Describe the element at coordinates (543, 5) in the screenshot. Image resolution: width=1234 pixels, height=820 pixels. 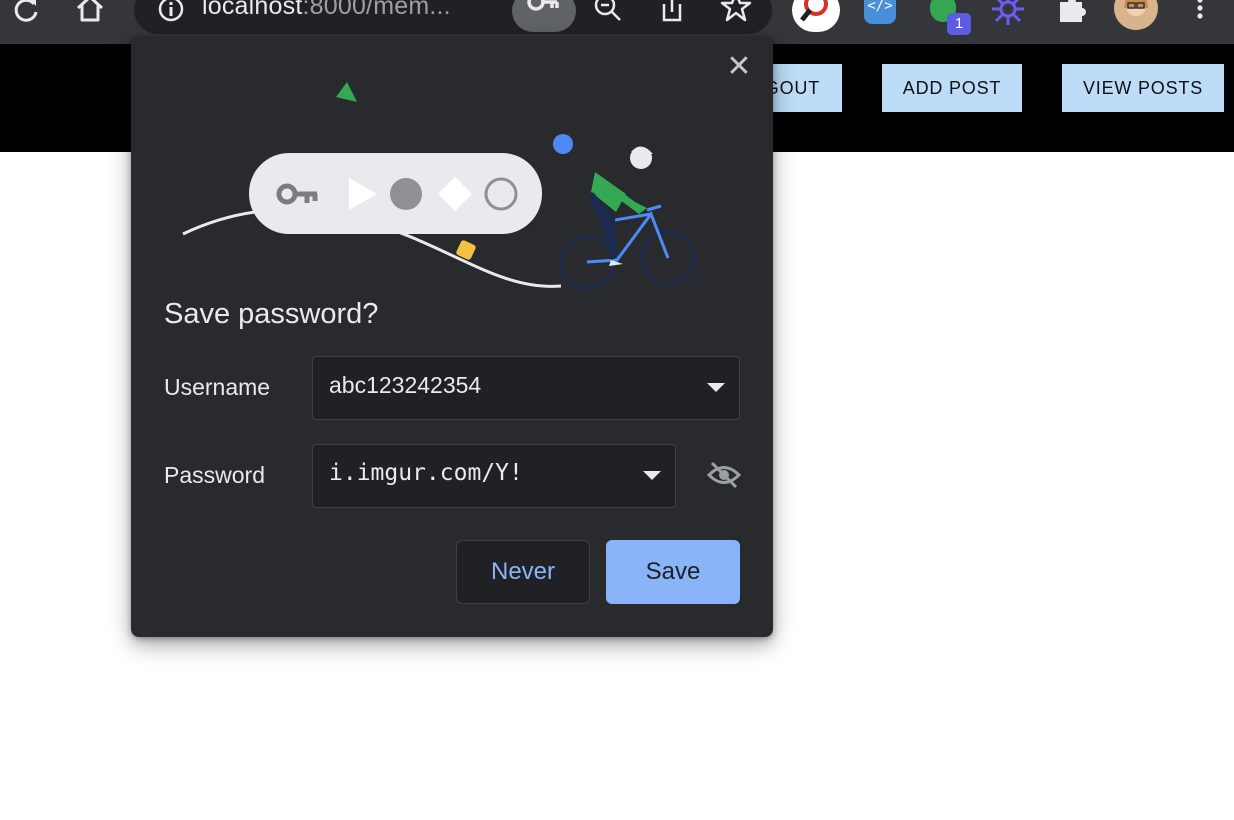
I see `key-icon` at that location.